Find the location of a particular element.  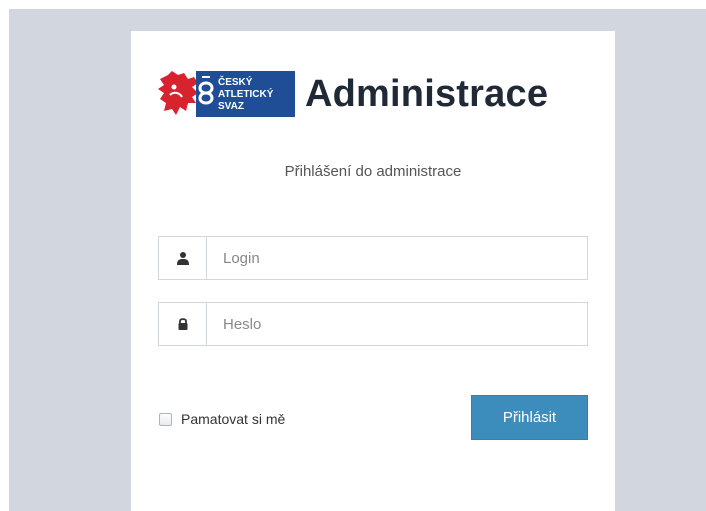

user-icon is located at coordinates (183, 258).